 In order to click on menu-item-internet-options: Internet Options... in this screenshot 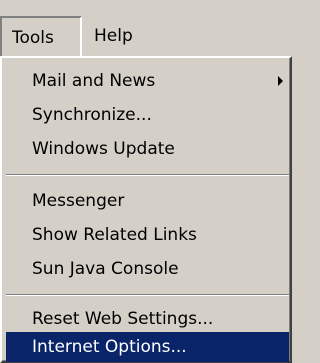, I will do `click(147, 347)`.